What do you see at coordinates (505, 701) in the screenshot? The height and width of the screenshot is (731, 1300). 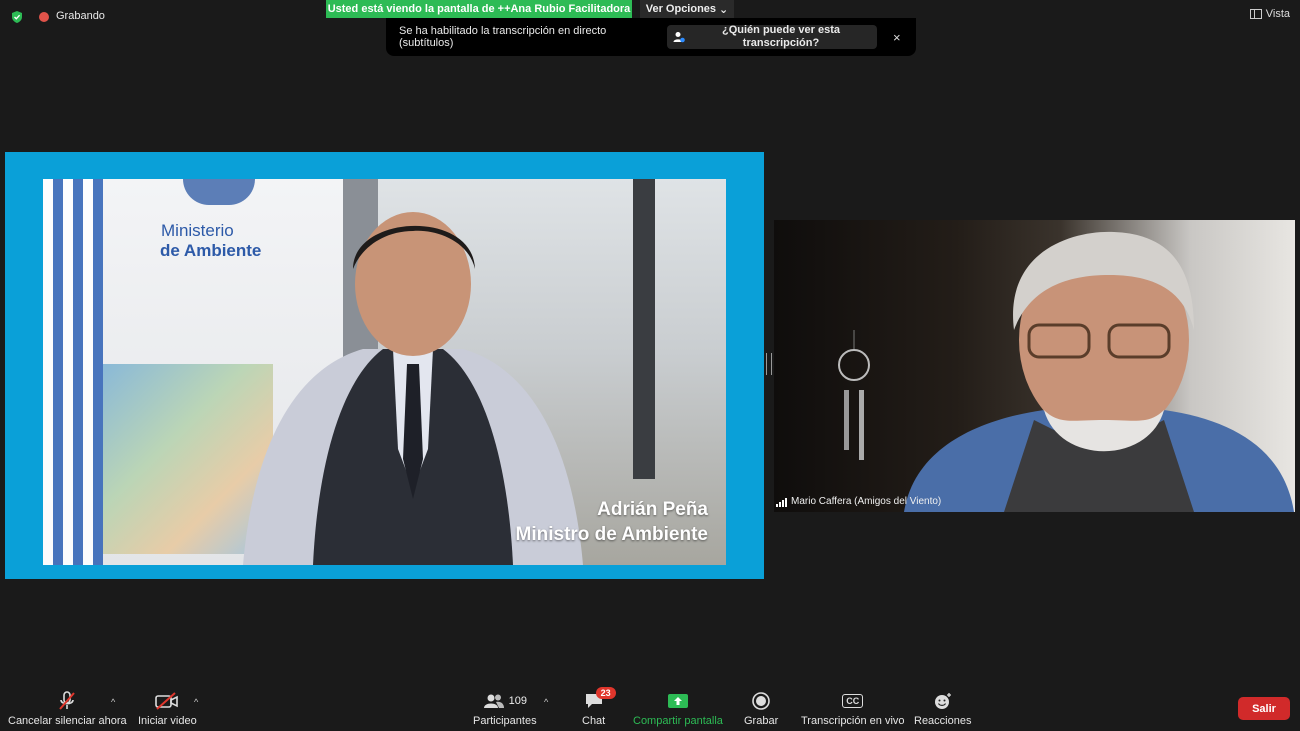 I see `participants-icon-group: 109` at bounding box center [505, 701].